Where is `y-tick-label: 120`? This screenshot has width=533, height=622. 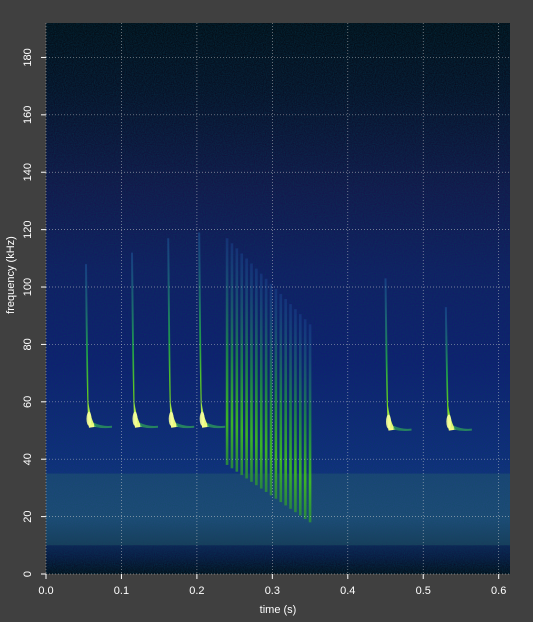
y-tick-label: 120 is located at coordinates (28, 229).